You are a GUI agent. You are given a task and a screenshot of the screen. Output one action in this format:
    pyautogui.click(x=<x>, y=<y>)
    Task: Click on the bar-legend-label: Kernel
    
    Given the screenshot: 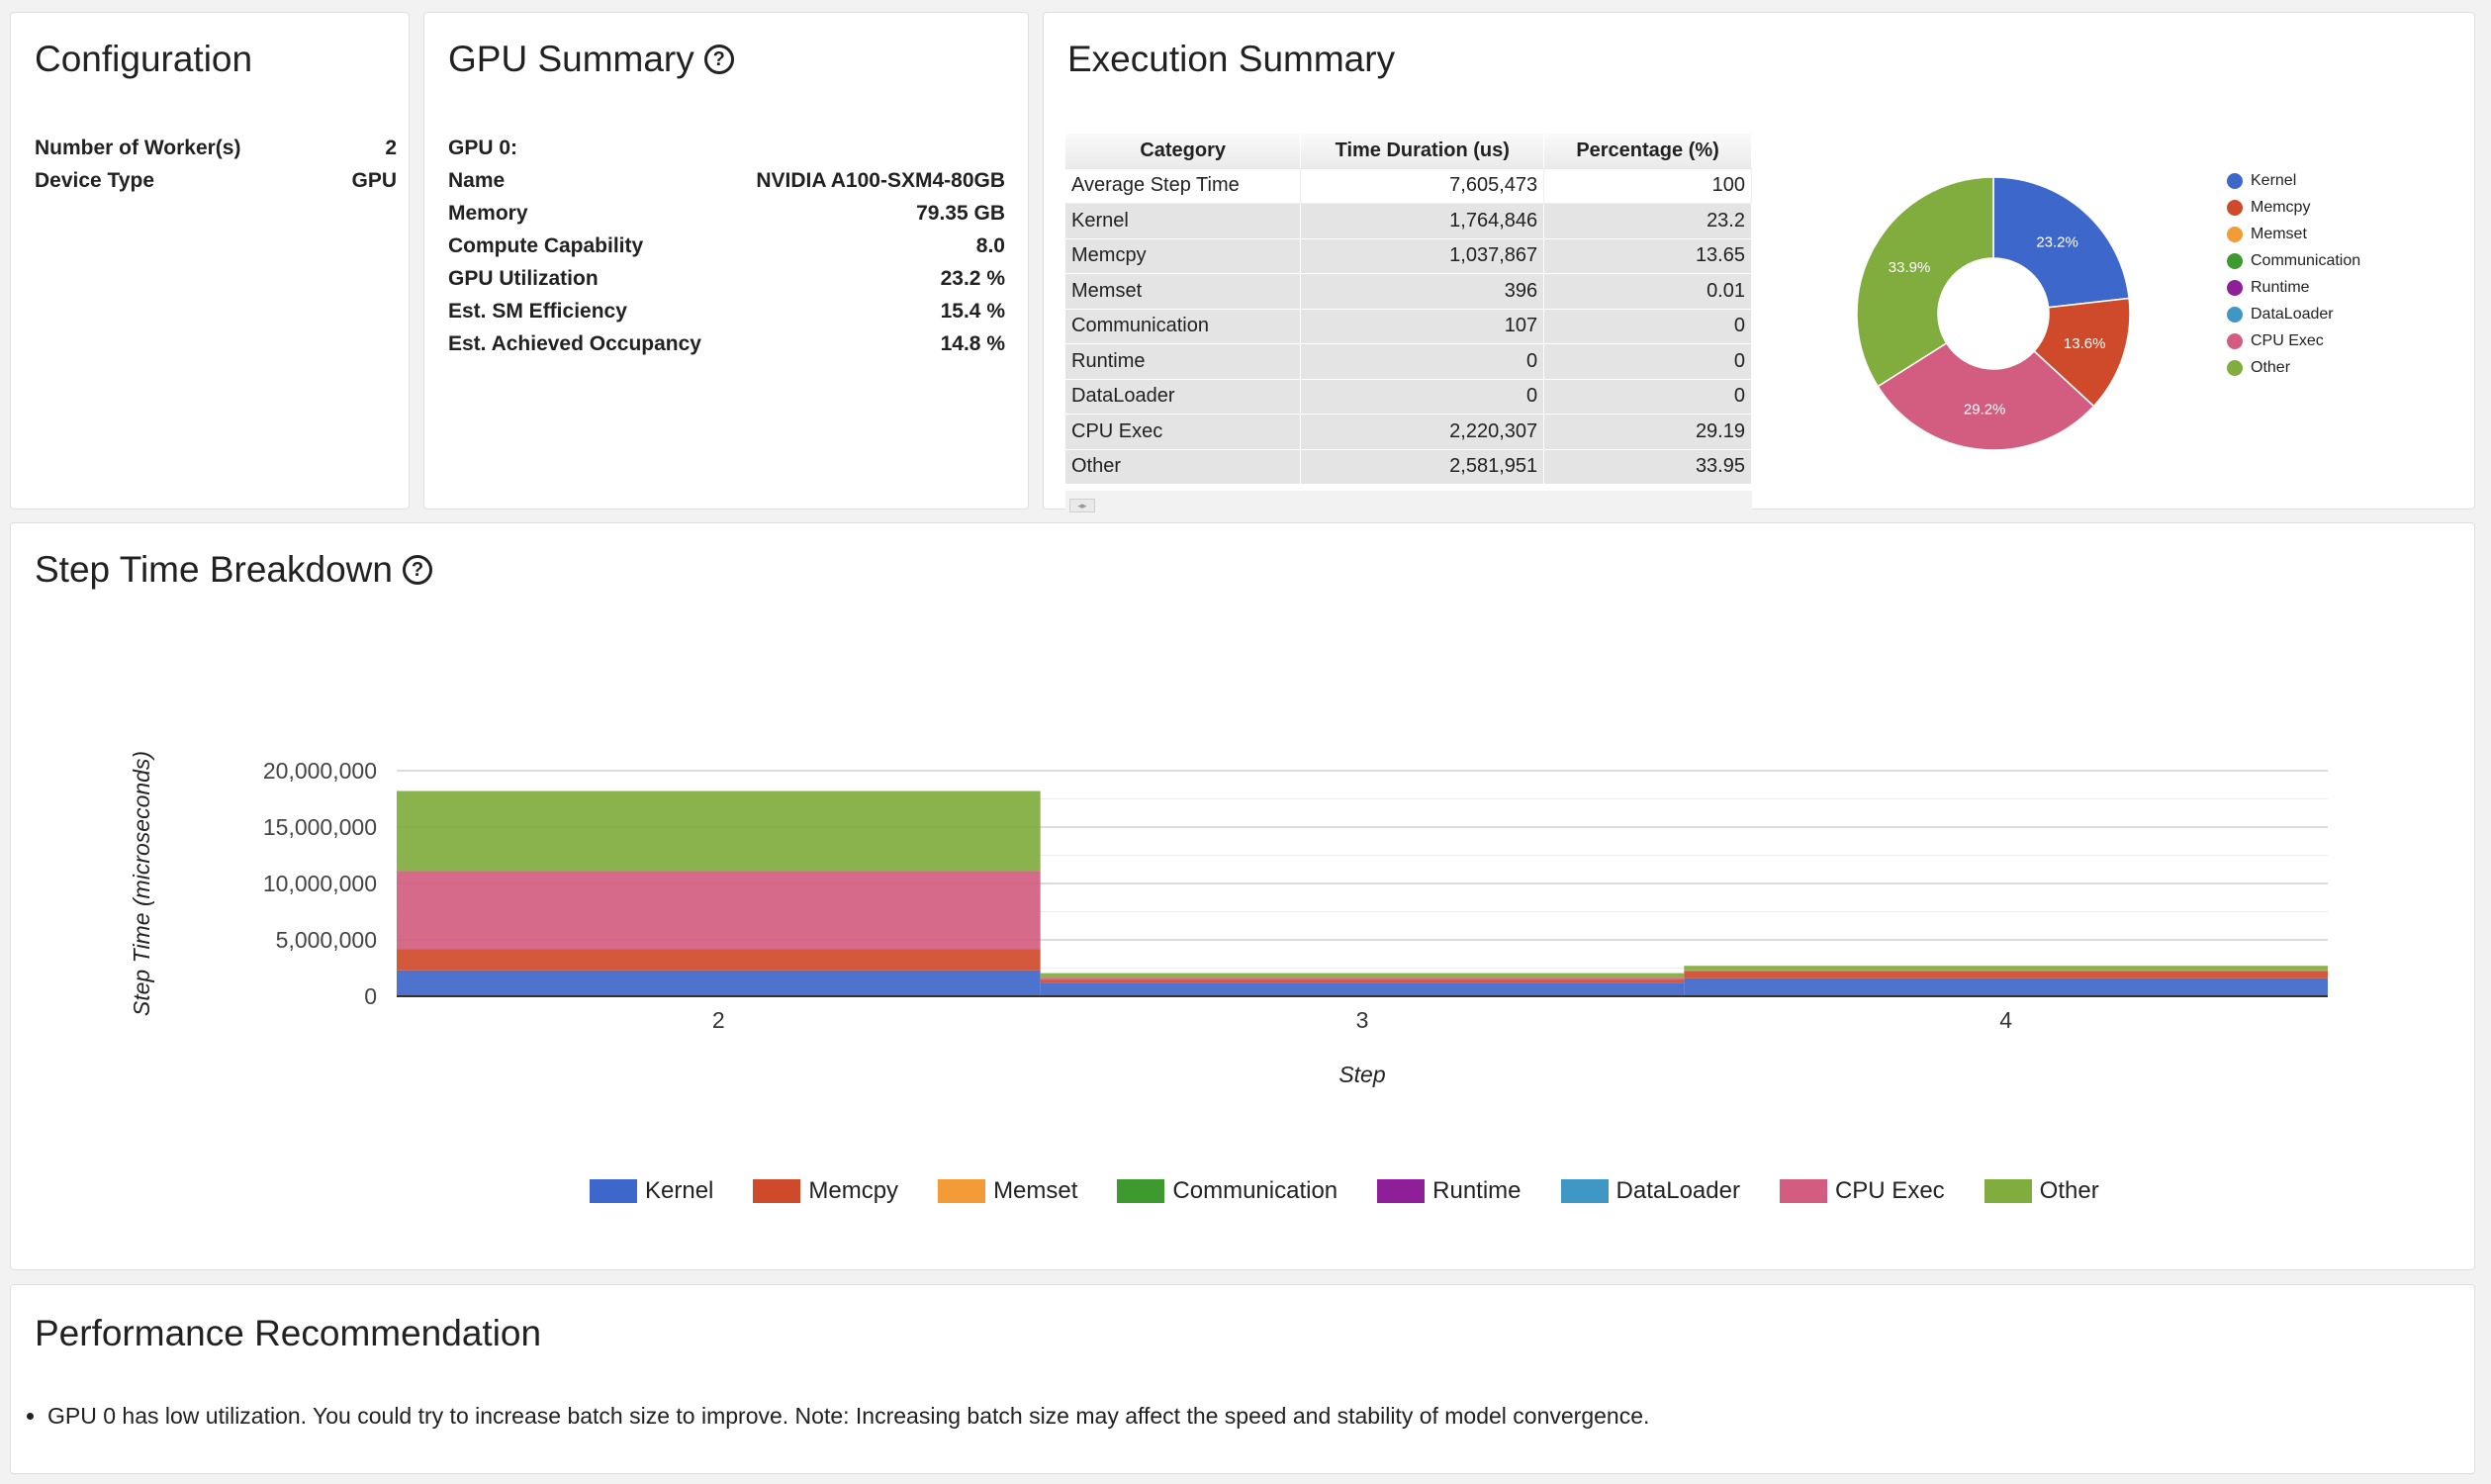 What is the action you would take?
    pyautogui.click(x=679, y=1190)
    